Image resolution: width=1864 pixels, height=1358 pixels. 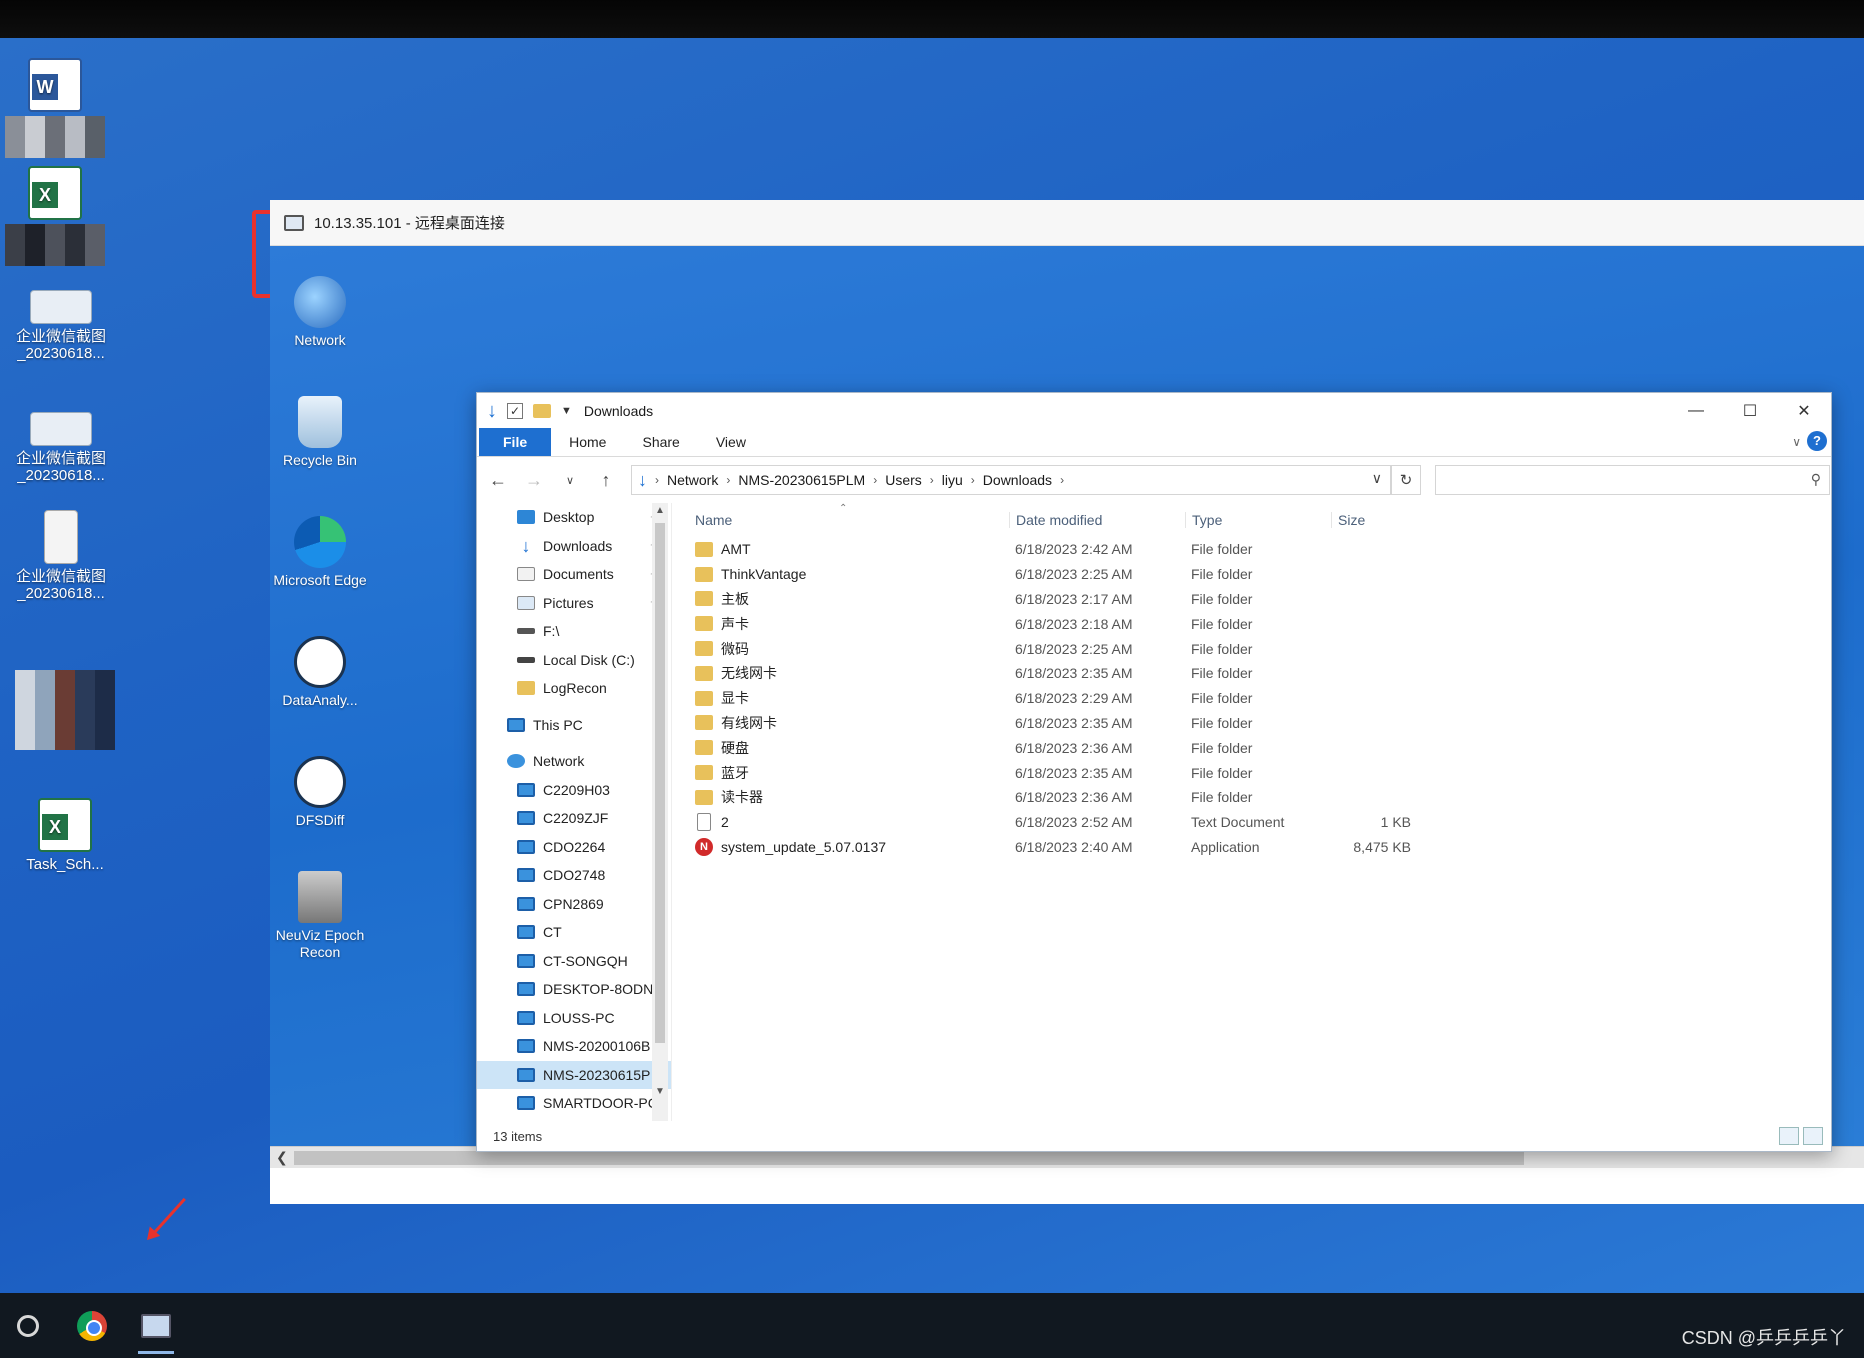 I want to click on breadcrumb-user: liyu, so click(x=952, y=480).